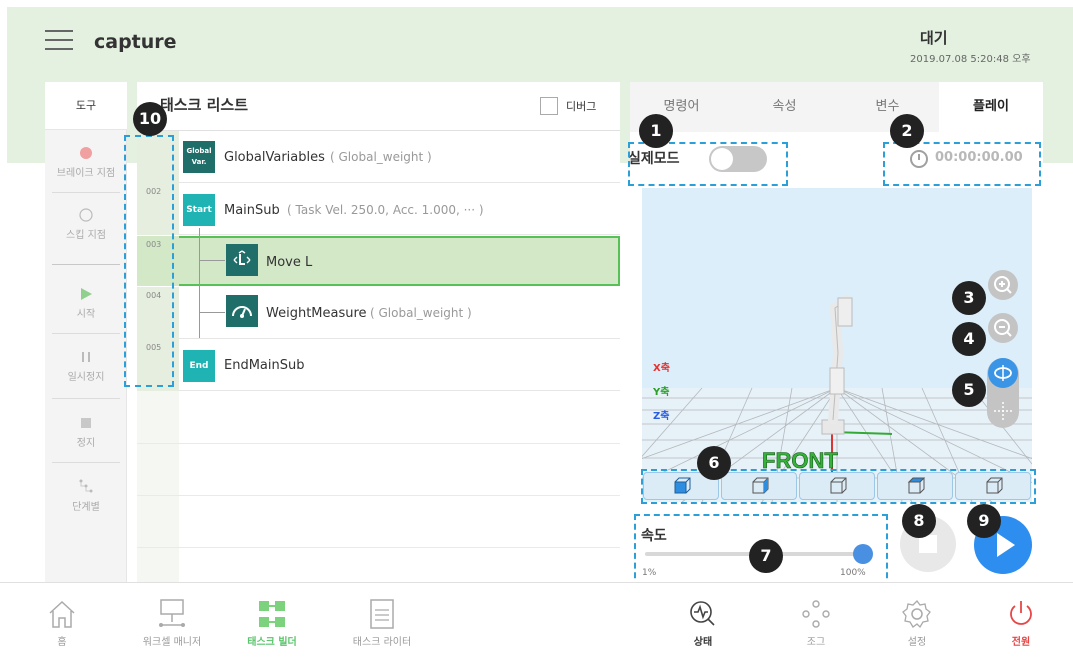  Describe the element at coordinates (86, 366) in the screenshot. I see `tool-pause: 일시정지` at that location.